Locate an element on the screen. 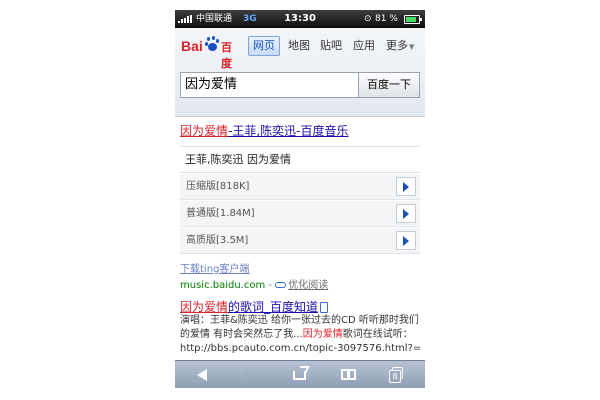  forward-button is located at coordinates (250, 374).